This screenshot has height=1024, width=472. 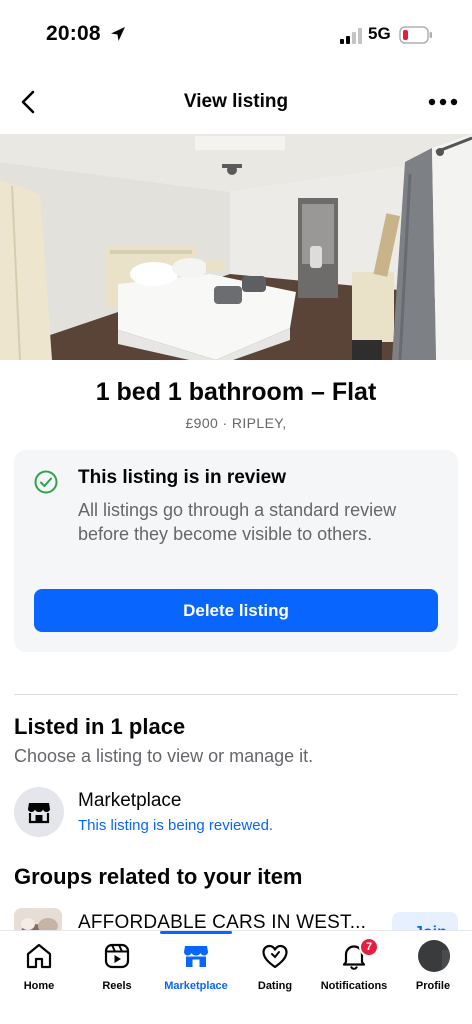 What do you see at coordinates (130, 801) in the screenshot?
I see `marketplace-listing-name: Marketplace` at bounding box center [130, 801].